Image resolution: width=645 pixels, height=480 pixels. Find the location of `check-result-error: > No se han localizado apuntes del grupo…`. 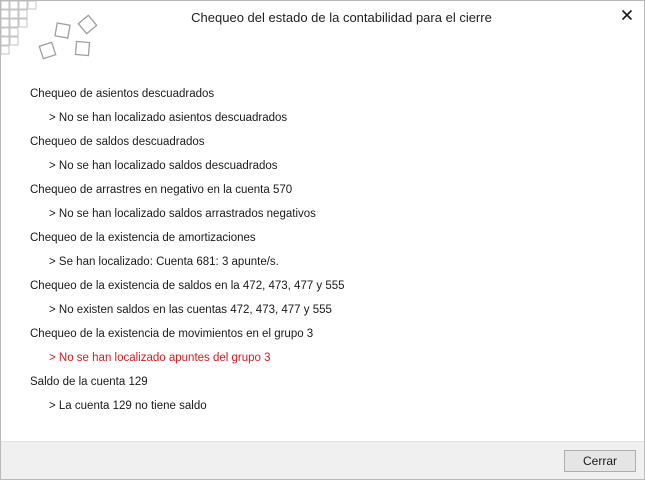

check-result-error: > No se han localizado apuntes del grupo… is located at coordinates (160, 358).